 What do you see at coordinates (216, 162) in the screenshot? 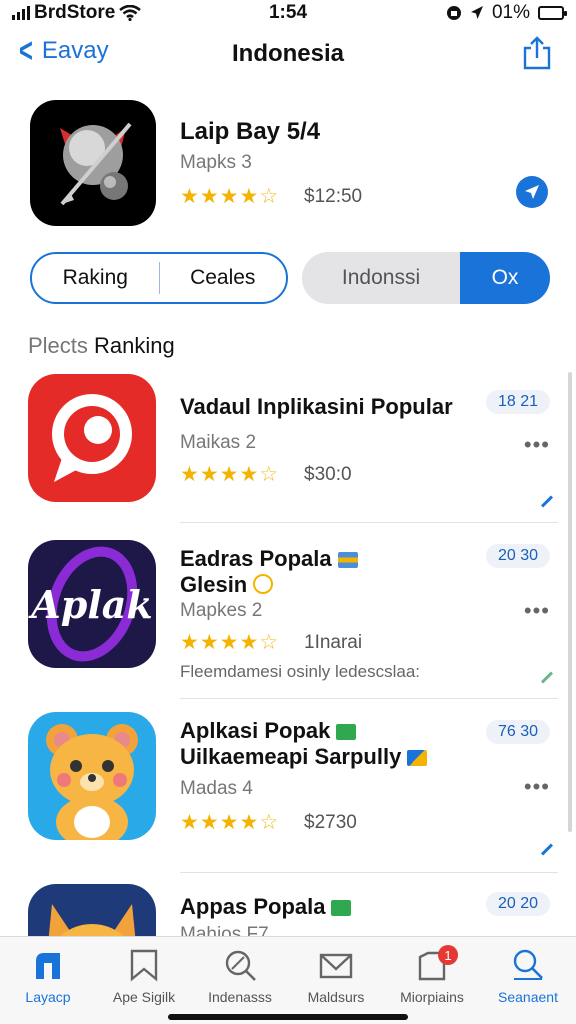
I see `featured-app-subtitle: Mapks 3` at bounding box center [216, 162].